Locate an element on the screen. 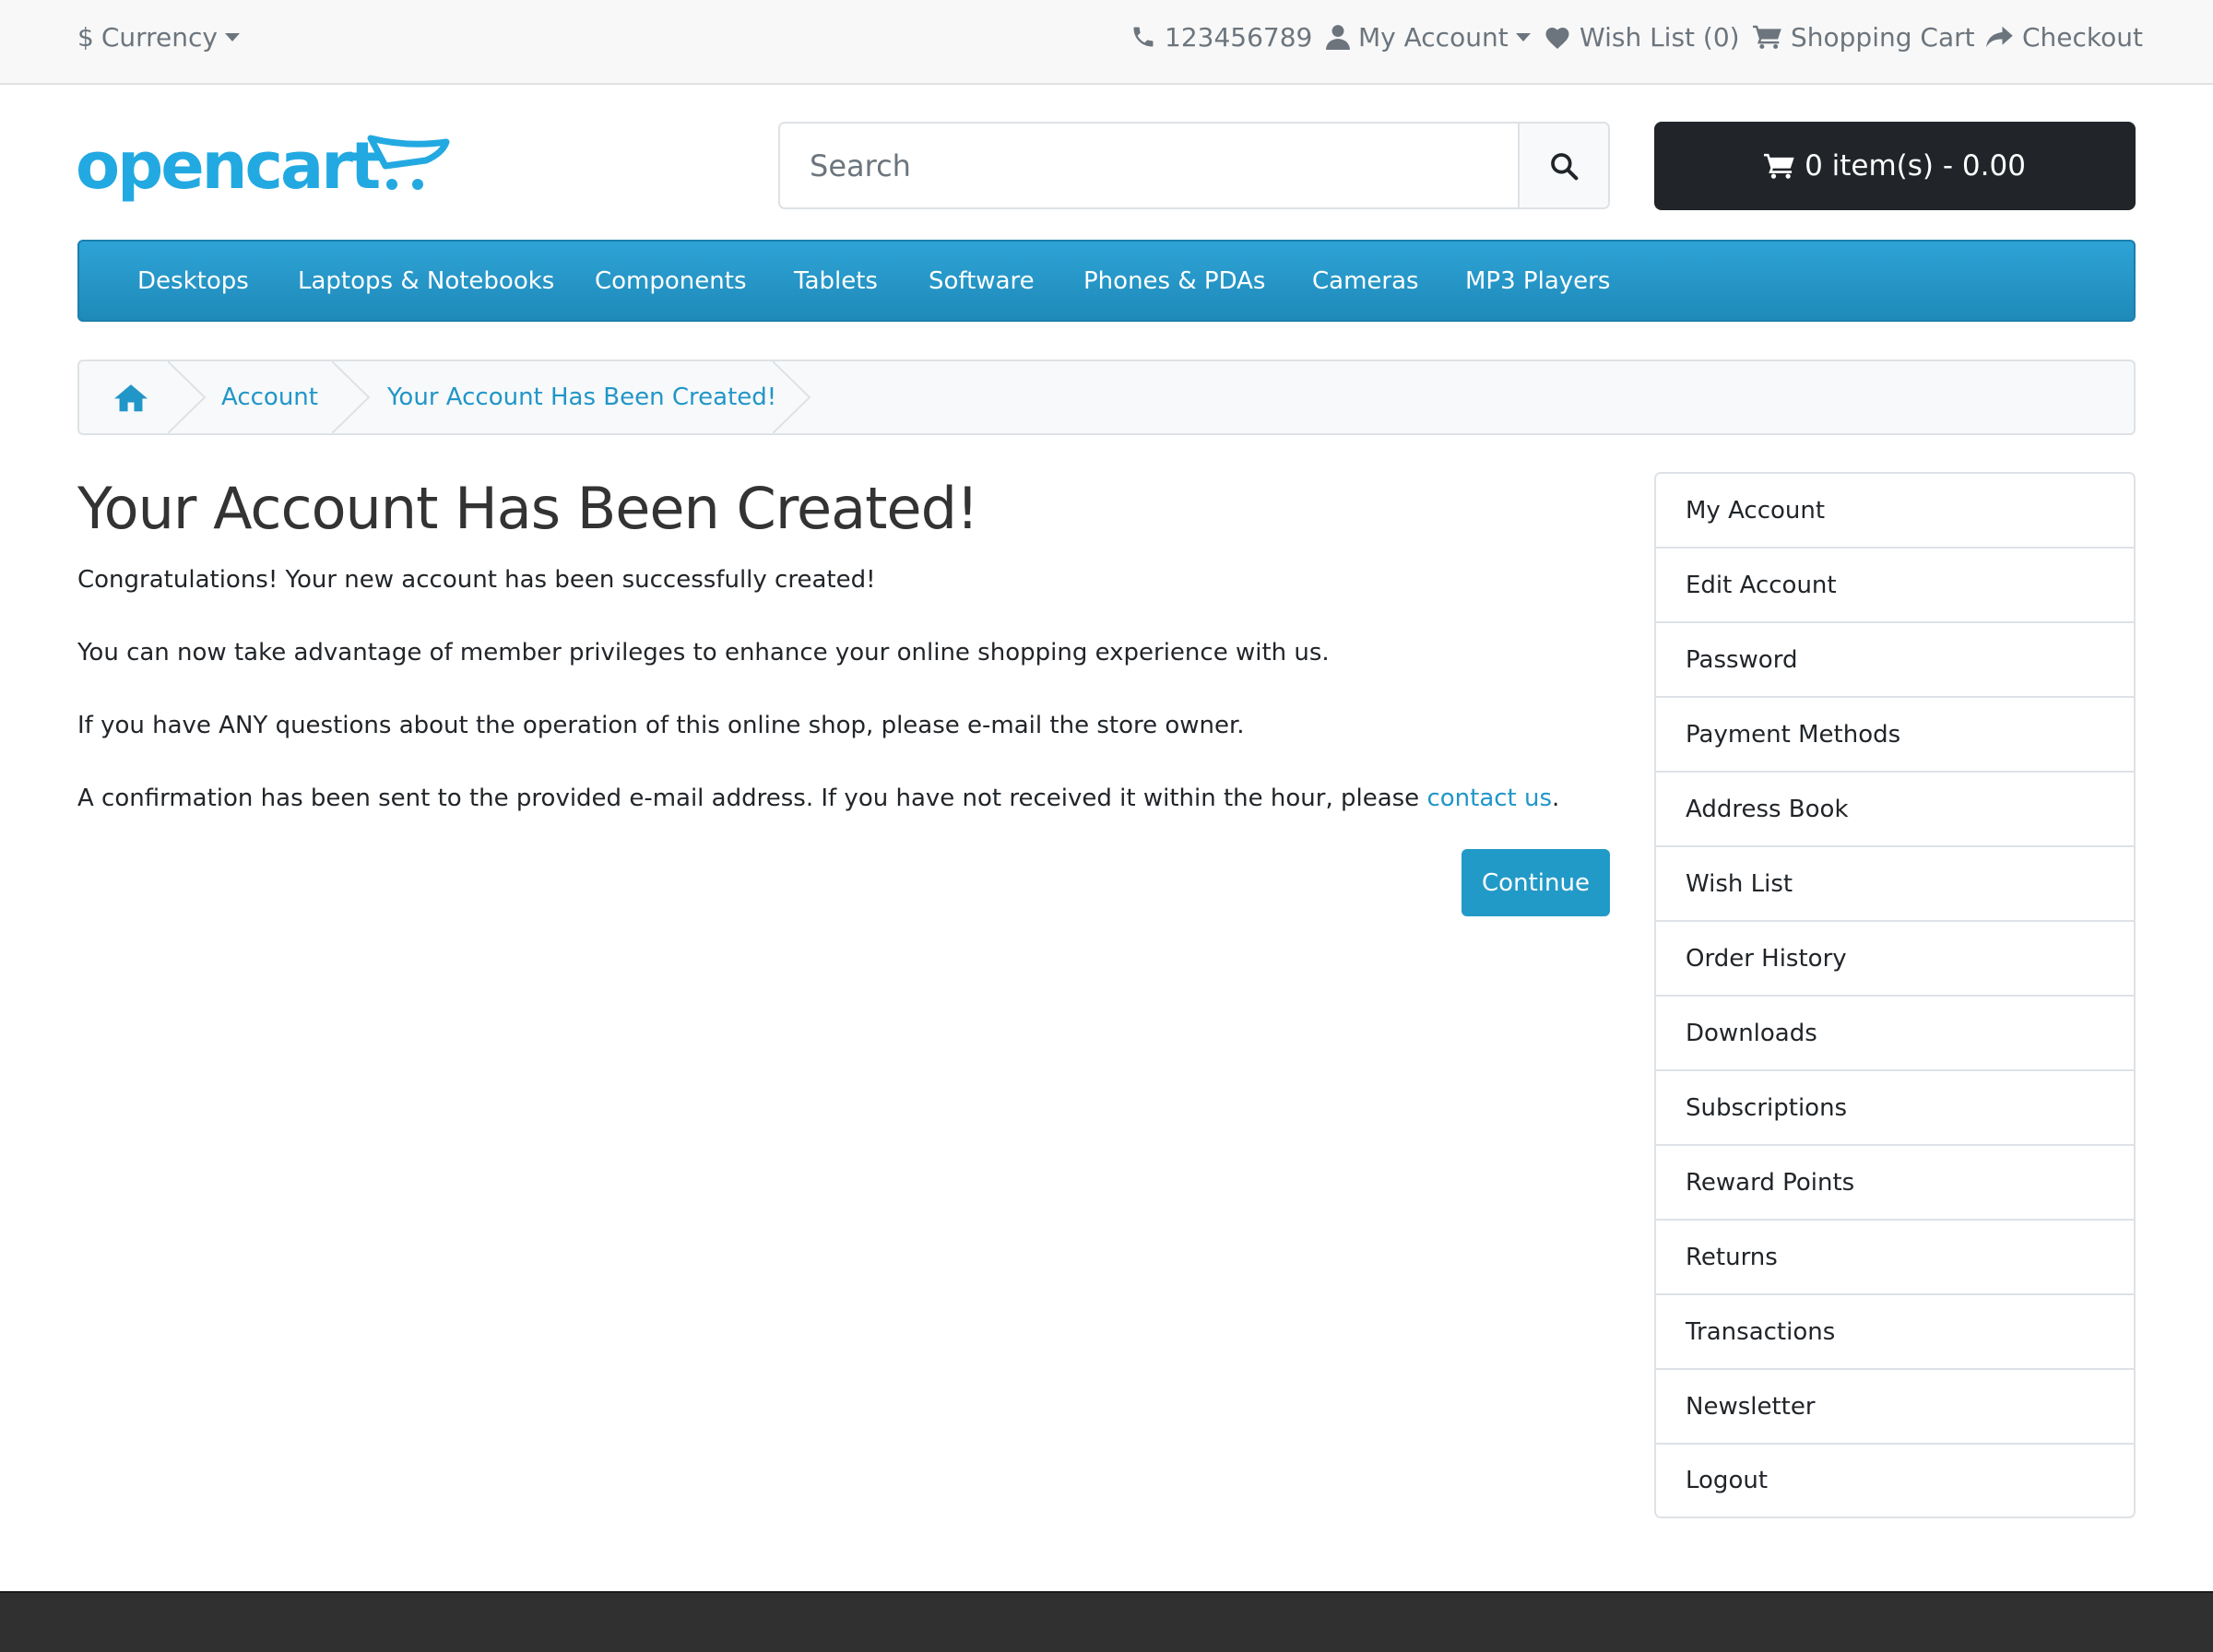 The width and height of the screenshot is (2213, 1652). my-account-dropdown: My Account is located at coordinates (1428, 37).